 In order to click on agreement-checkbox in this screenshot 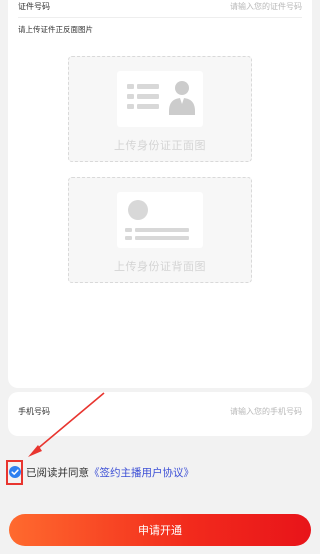, I will do `click(14, 472)`.